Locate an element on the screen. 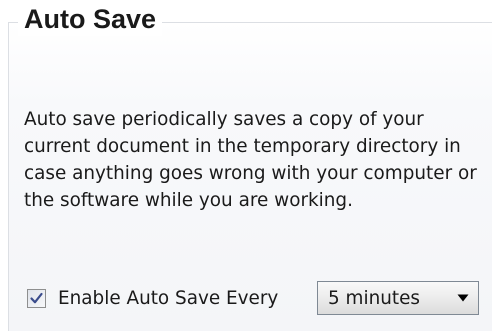 The image size is (492, 331). checkmark-icon is located at coordinates (36, 297).